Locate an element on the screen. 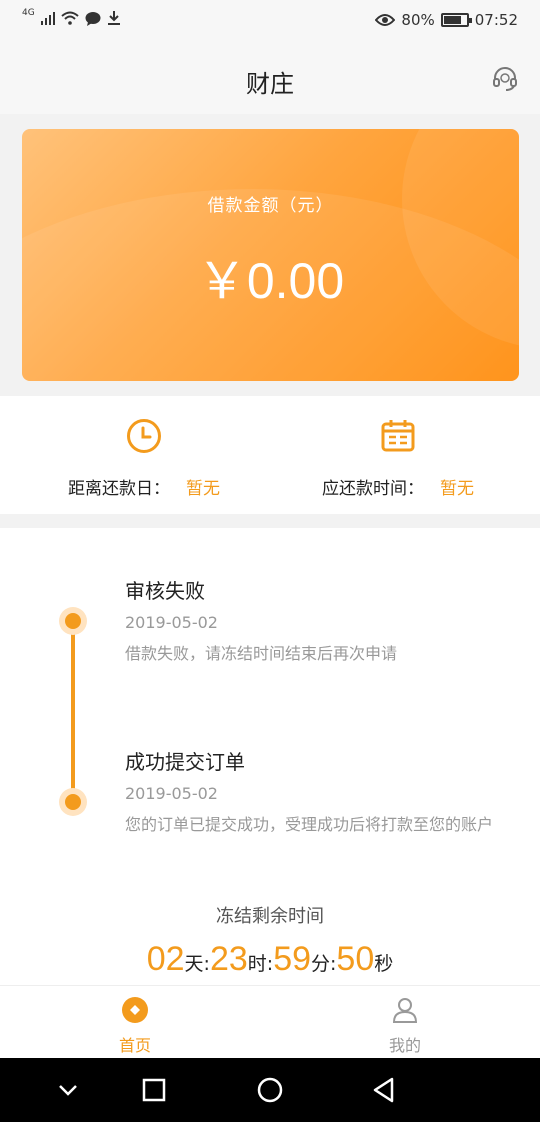  system-nav-bar is located at coordinates (270, 1090).